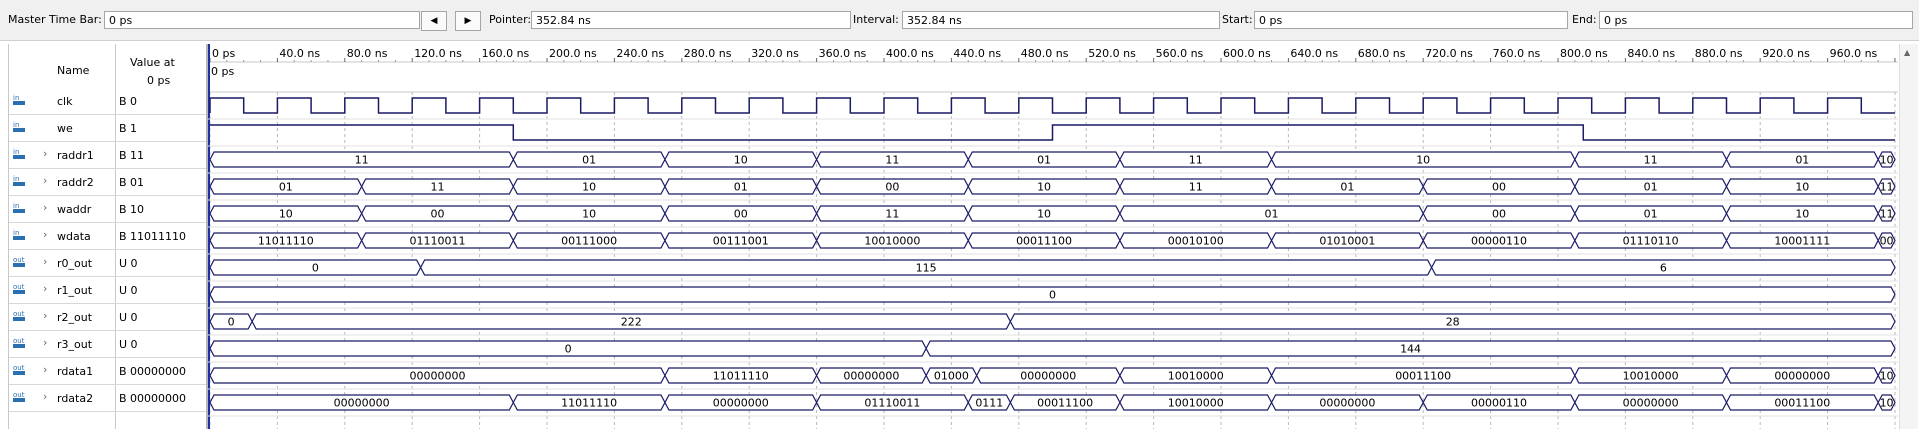  Describe the element at coordinates (152, 62) in the screenshot. I see `value-column-header: Value at` at that location.